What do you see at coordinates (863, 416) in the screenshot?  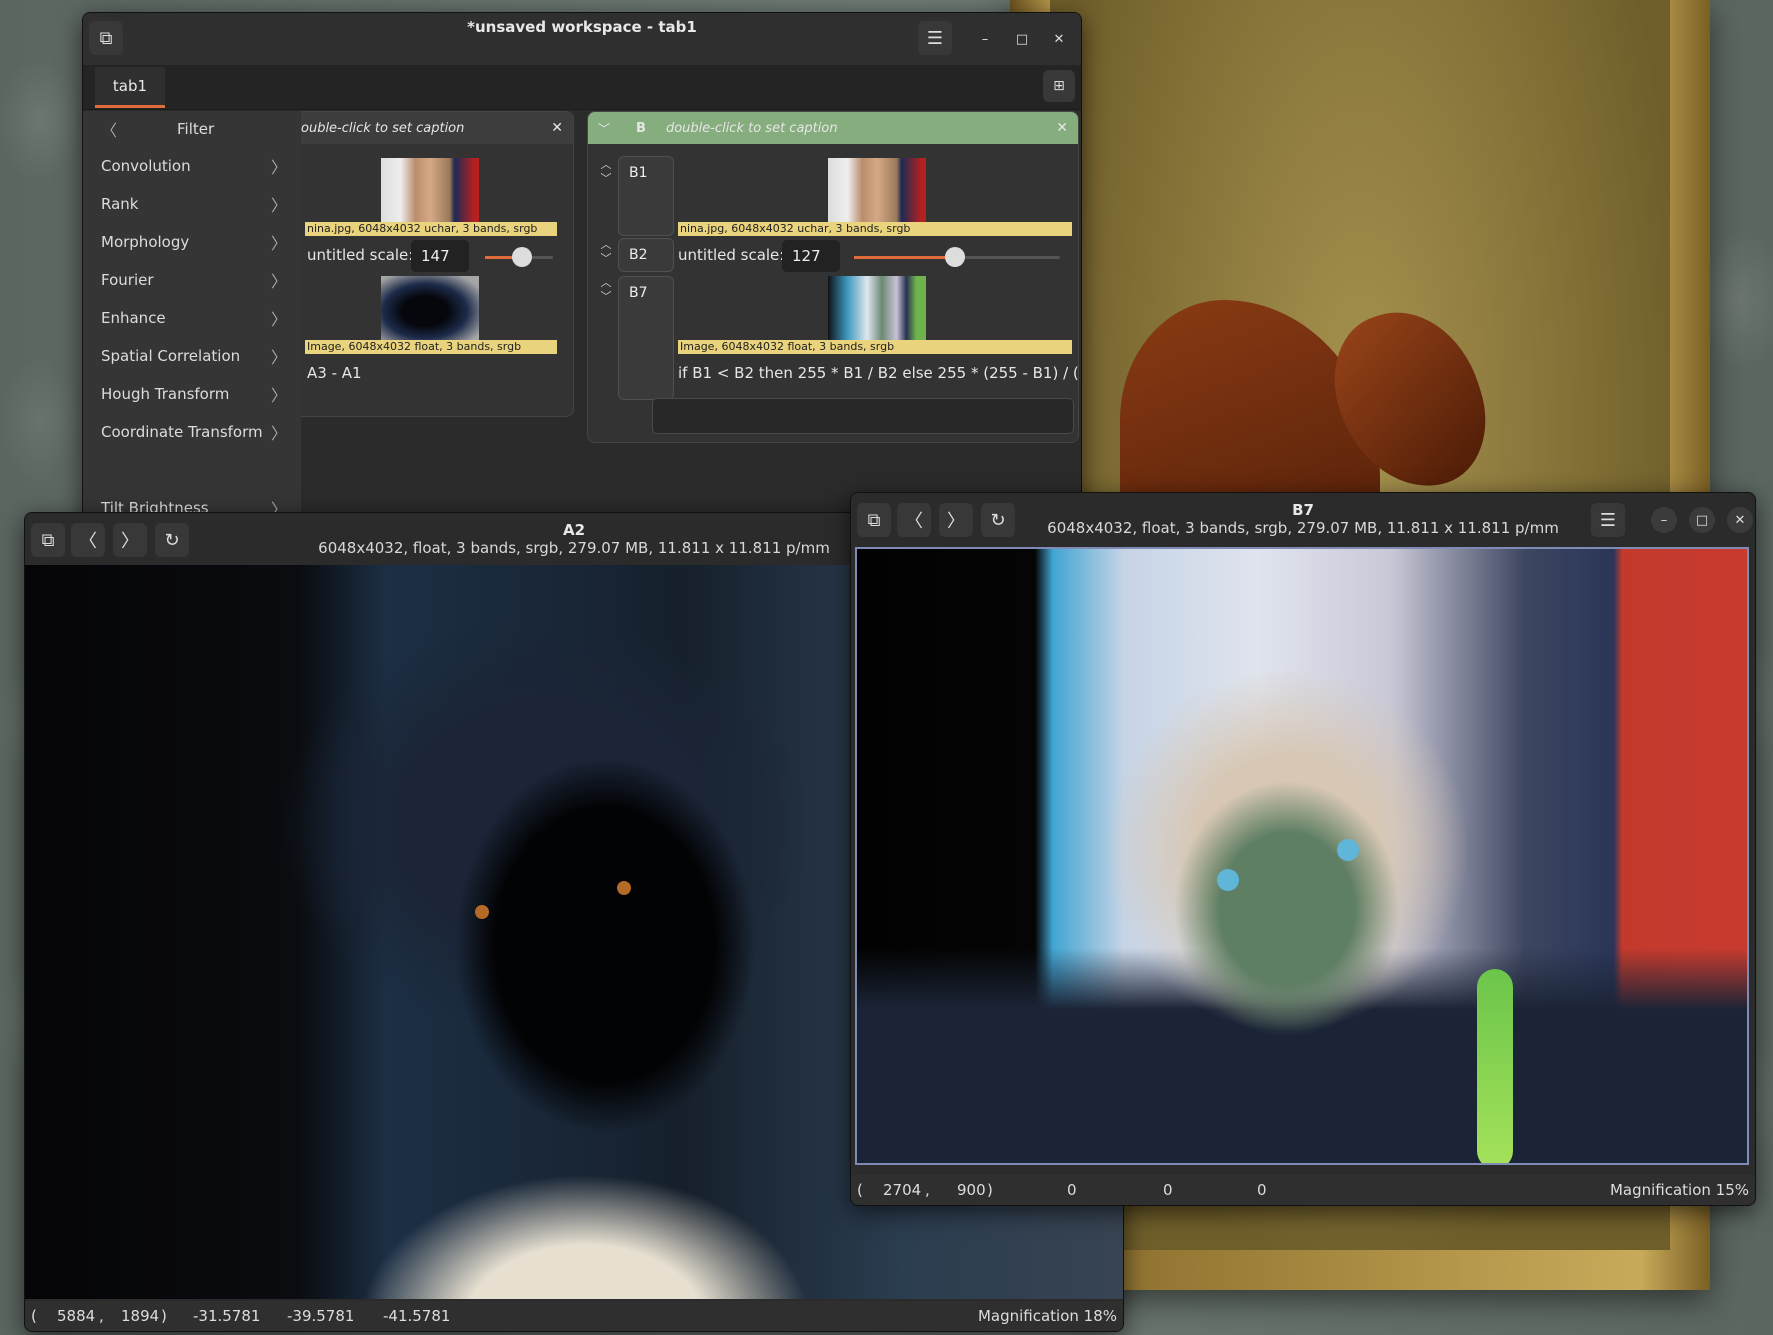 I see `expression-entry` at bounding box center [863, 416].